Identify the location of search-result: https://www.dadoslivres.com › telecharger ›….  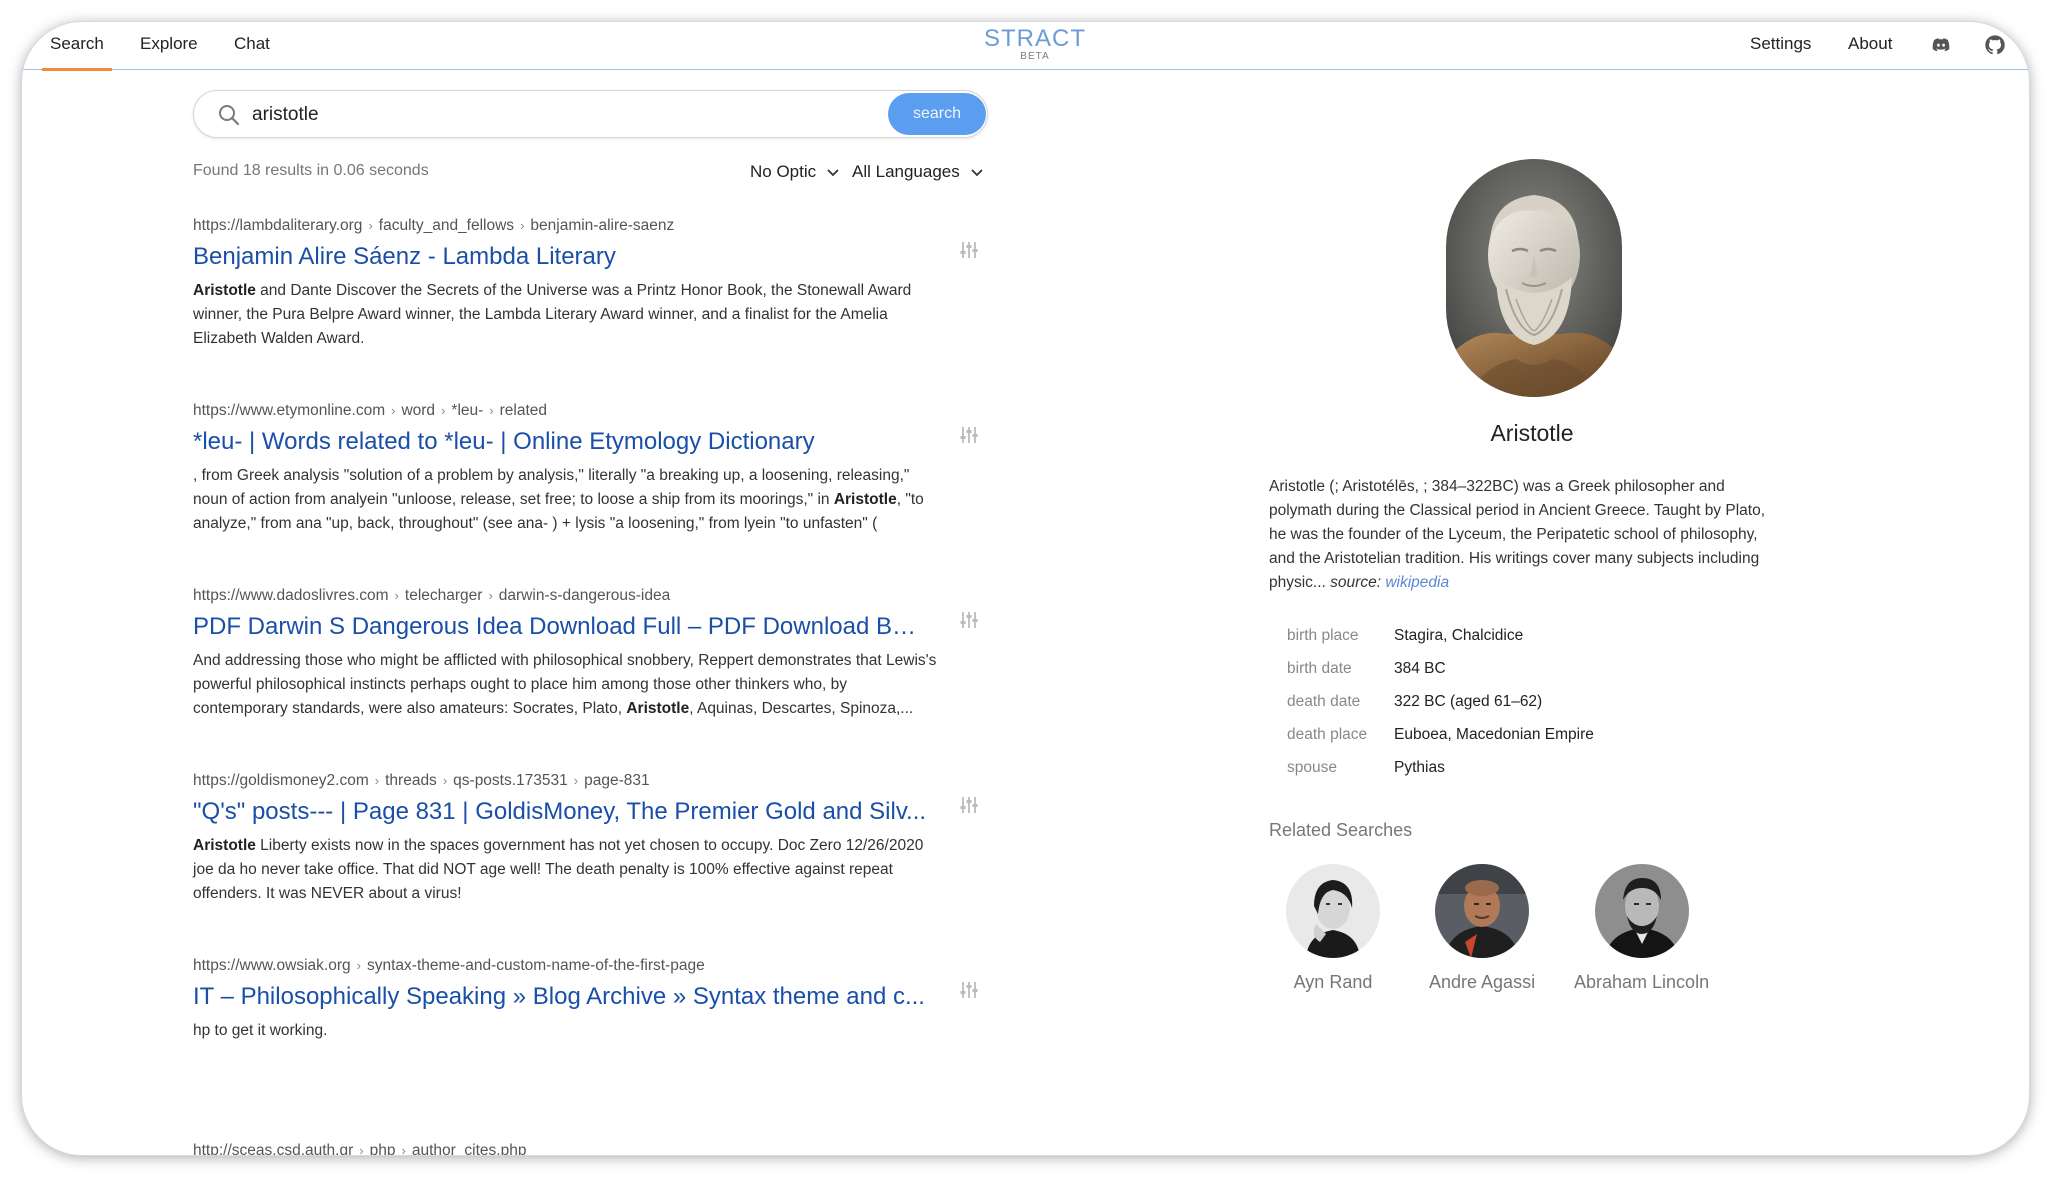
(591, 654).